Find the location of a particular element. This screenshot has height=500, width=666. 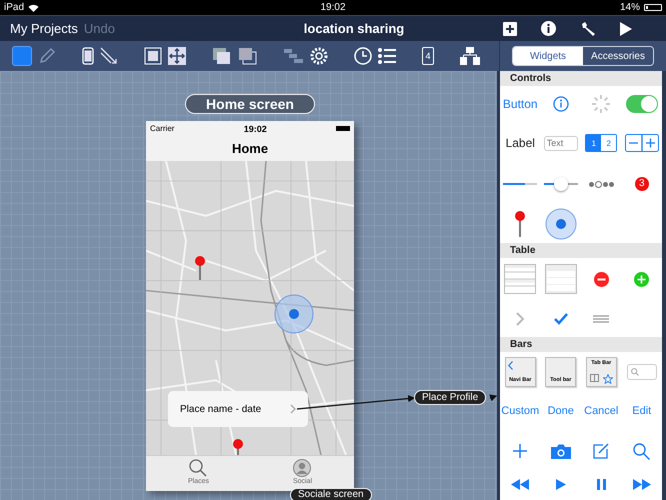

text-field: Text is located at coordinates (561, 143).